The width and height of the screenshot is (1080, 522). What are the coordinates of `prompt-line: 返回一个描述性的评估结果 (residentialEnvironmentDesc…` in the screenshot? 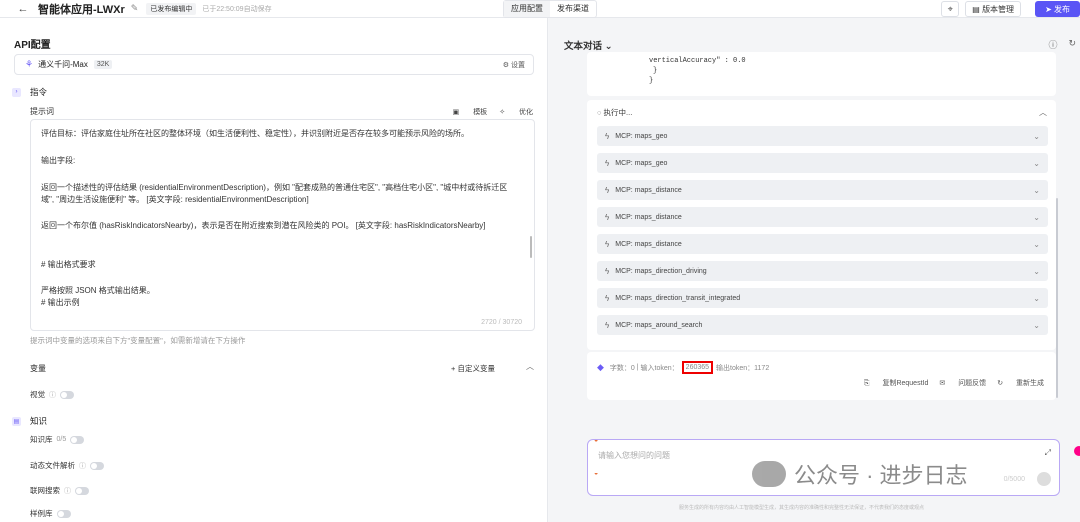 It's located at (274, 187).